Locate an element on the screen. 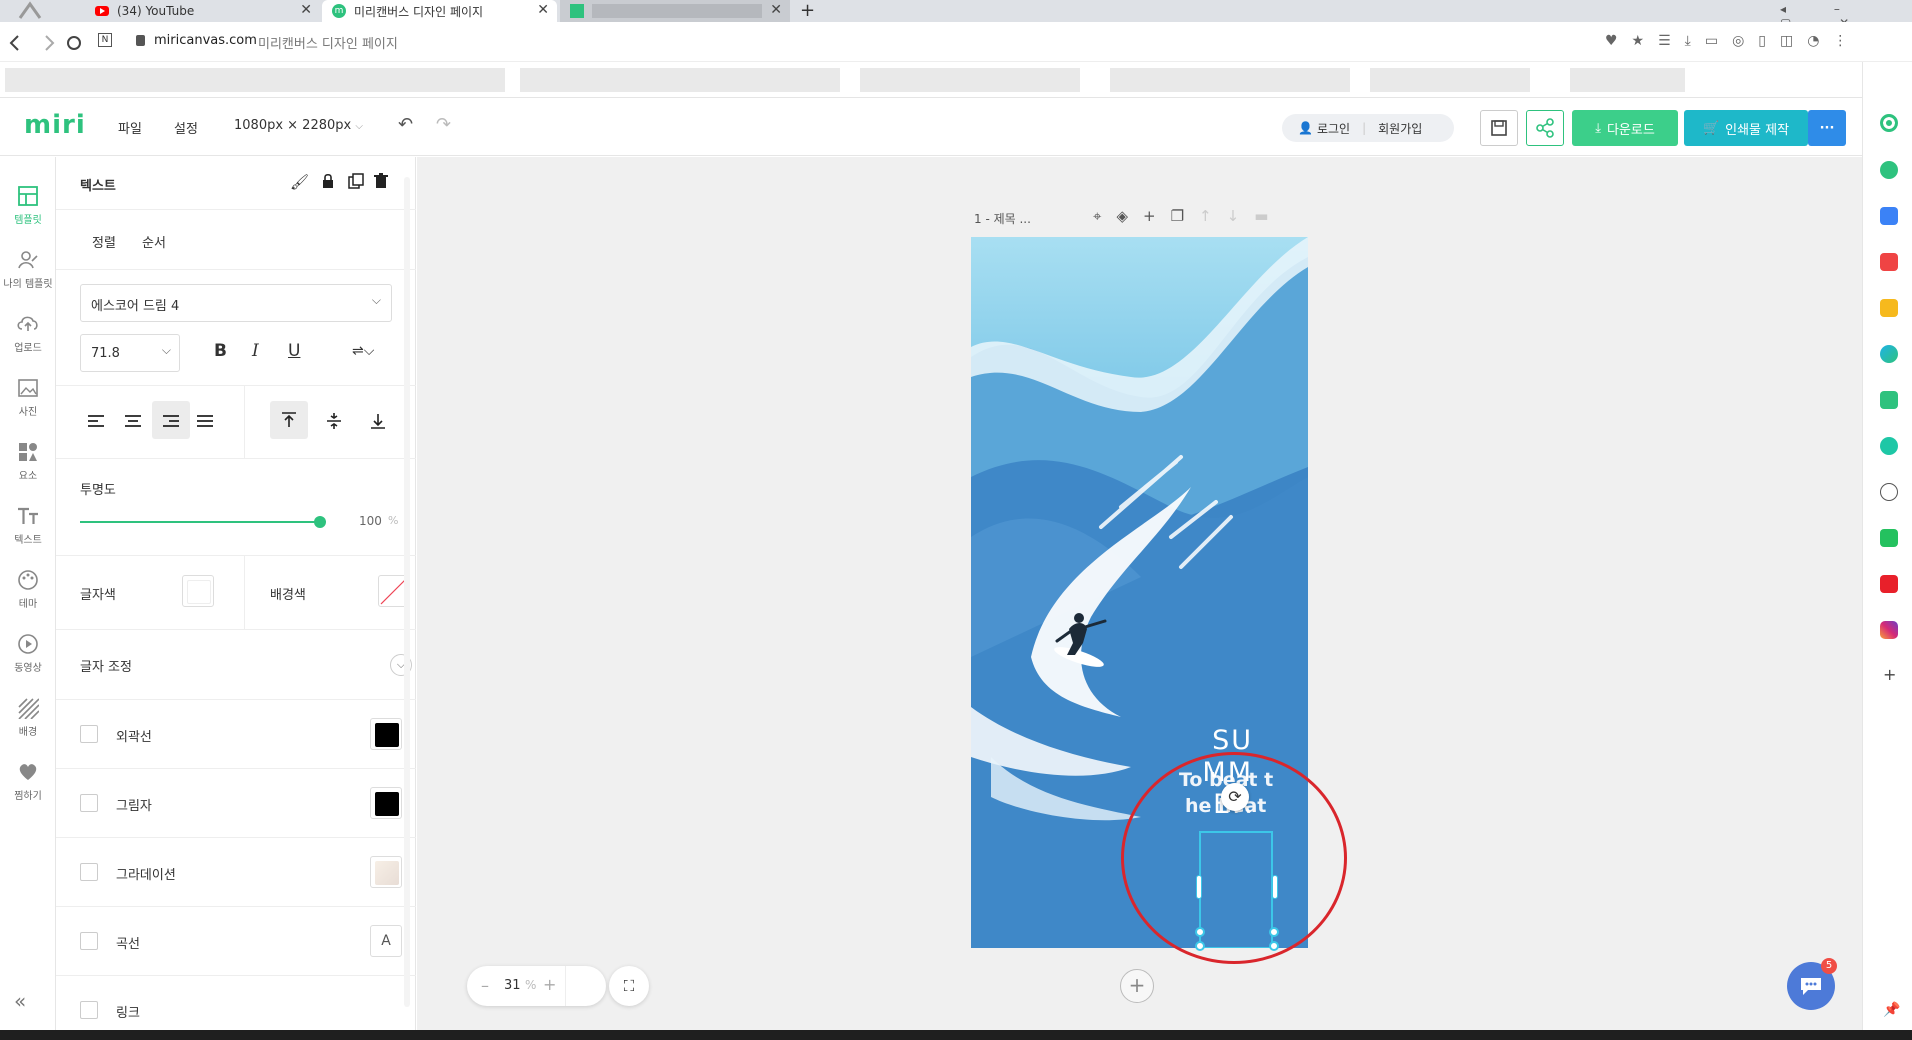  sidebar-item-upload: 업로드 is located at coordinates (28, 343).